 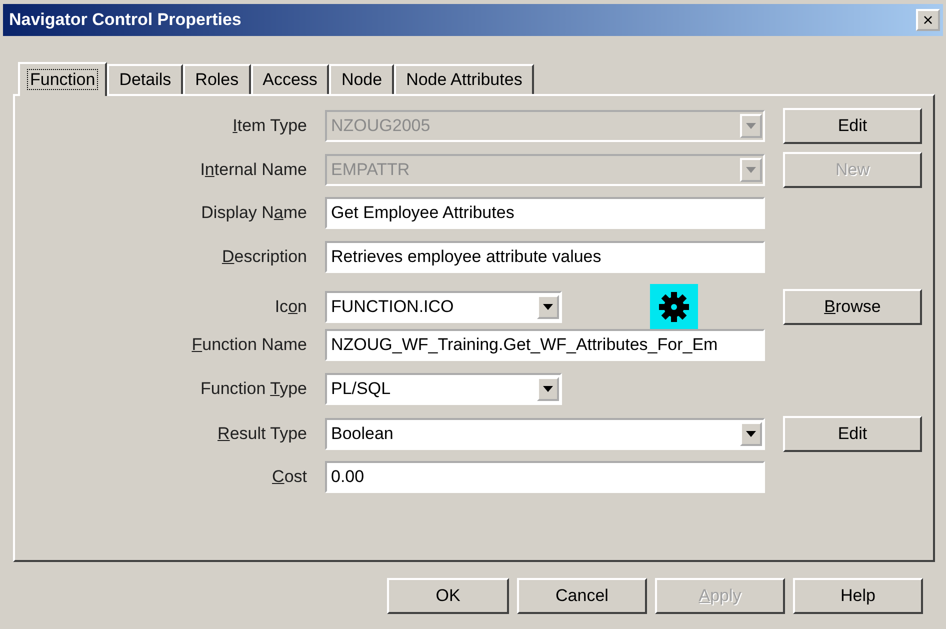 What do you see at coordinates (443, 388) in the screenshot?
I see `dropdown: PL/SQL` at bounding box center [443, 388].